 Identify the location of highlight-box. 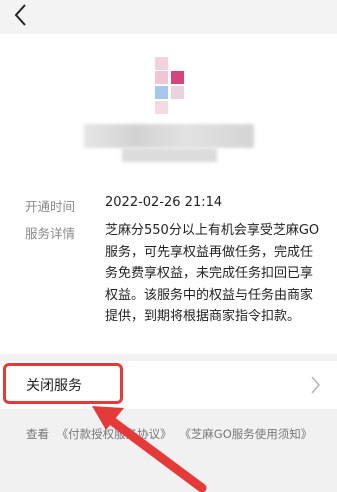
(63, 383).